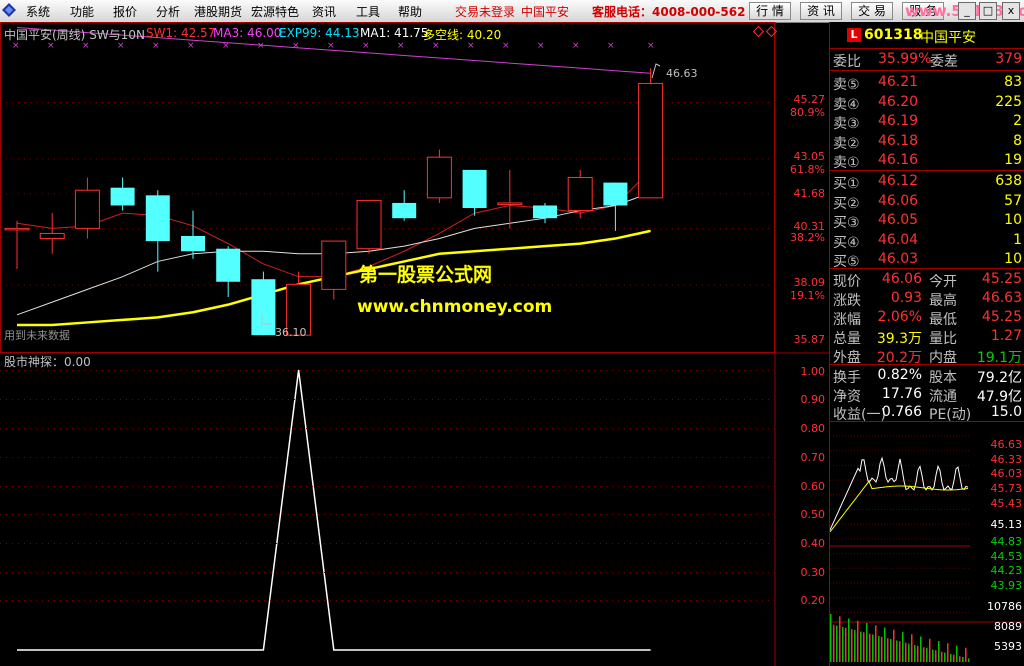 This screenshot has width=1024, height=666. Describe the element at coordinates (117, 35) in the screenshot. I see `formula-name: SW与10N` at that location.